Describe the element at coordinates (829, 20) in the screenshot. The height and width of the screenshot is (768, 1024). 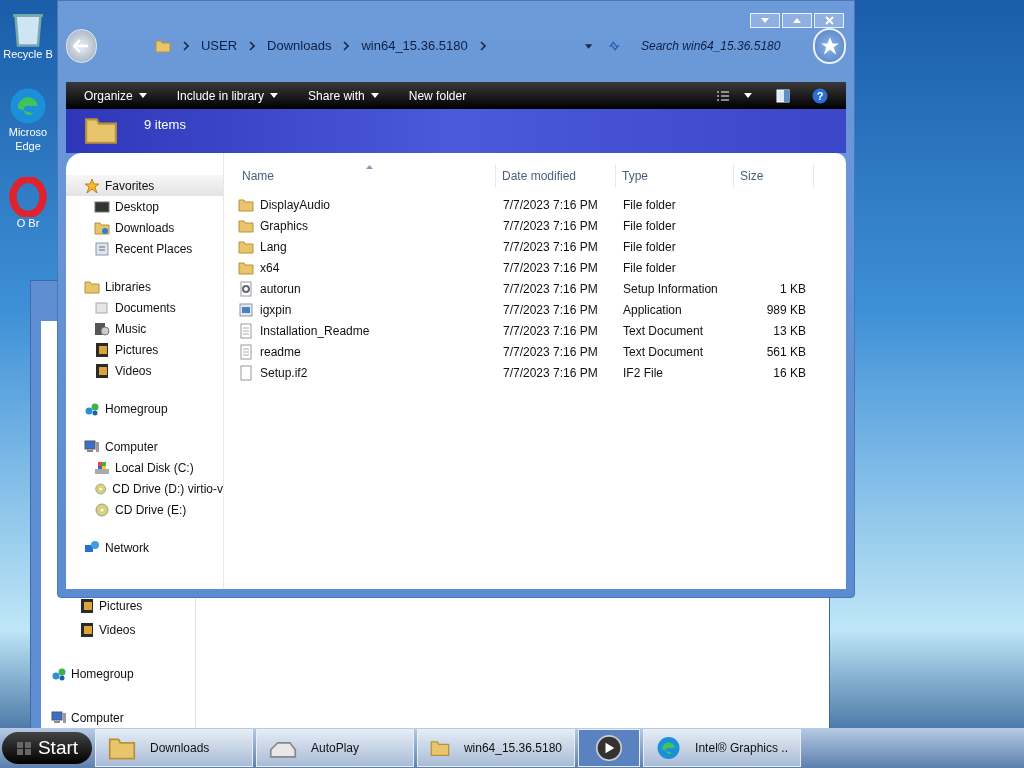
I see `close-button` at that location.